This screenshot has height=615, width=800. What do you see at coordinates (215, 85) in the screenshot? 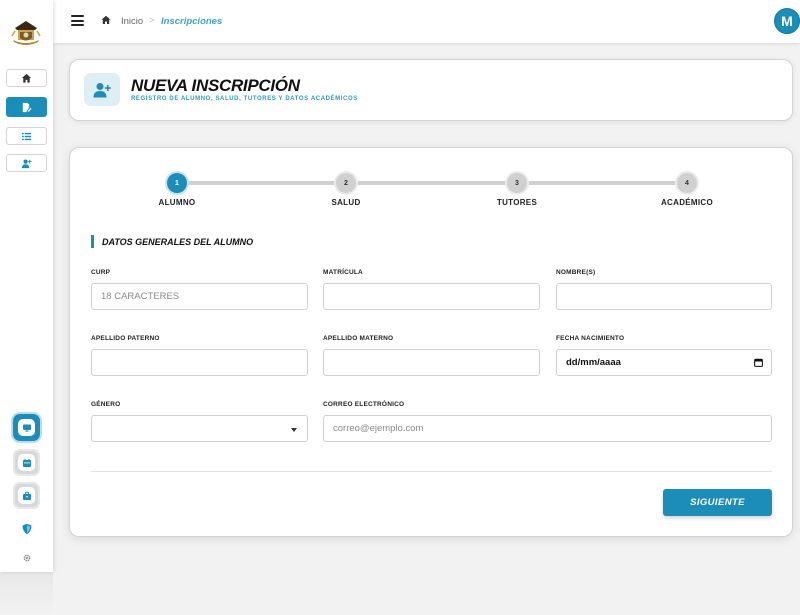
I see `page-title: NUEVA INSCRIPCIÓN` at bounding box center [215, 85].